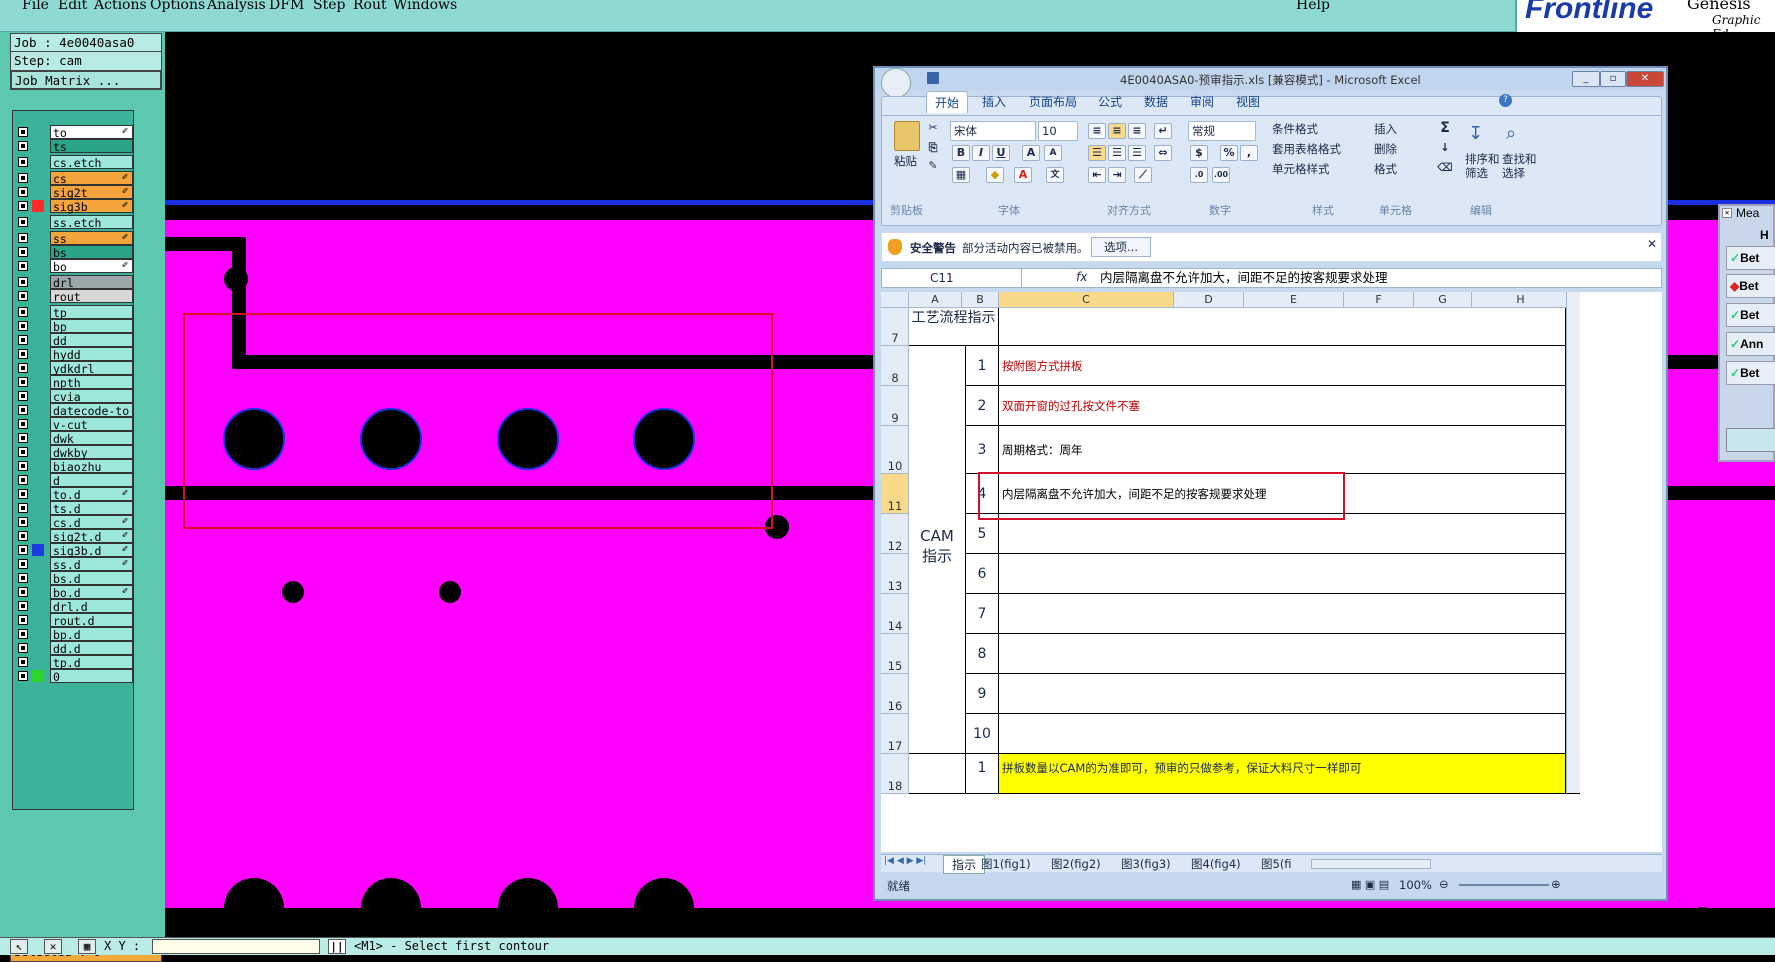 The height and width of the screenshot is (962, 1775). What do you see at coordinates (1244, 278) in the screenshot?
I see `formula-input: 内层隔离盘不允许加大，间距不足的按客规要求处理` at bounding box center [1244, 278].